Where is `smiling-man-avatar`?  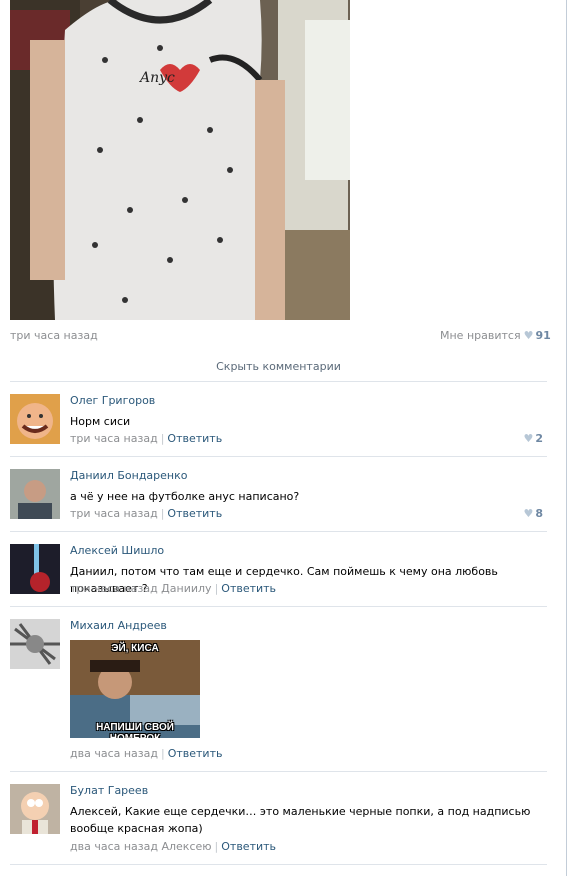
smiling-man-avatar is located at coordinates (35, 419).